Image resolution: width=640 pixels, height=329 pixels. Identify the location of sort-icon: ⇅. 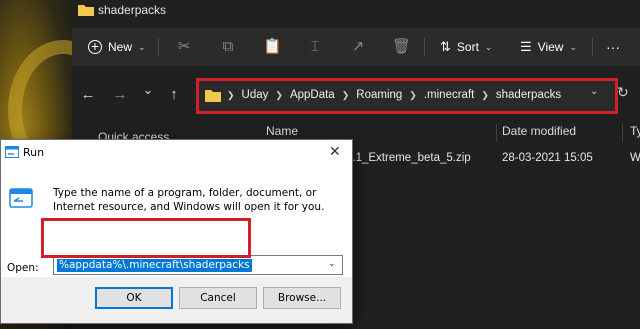
(445, 46).